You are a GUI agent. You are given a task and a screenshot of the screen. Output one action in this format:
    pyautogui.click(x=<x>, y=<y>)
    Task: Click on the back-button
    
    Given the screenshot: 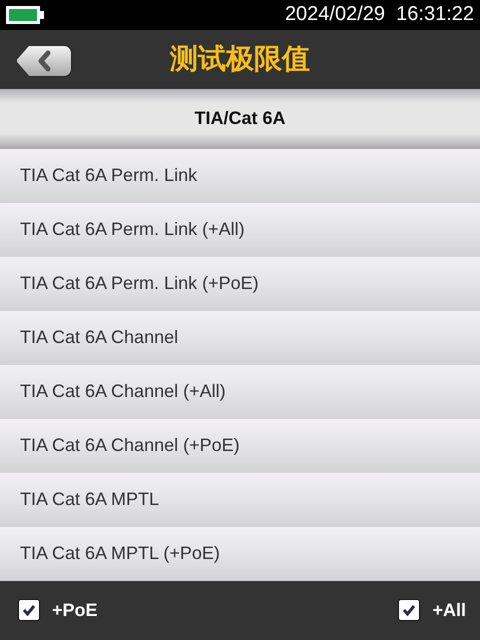 What is the action you would take?
    pyautogui.click(x=44, y=60)
    